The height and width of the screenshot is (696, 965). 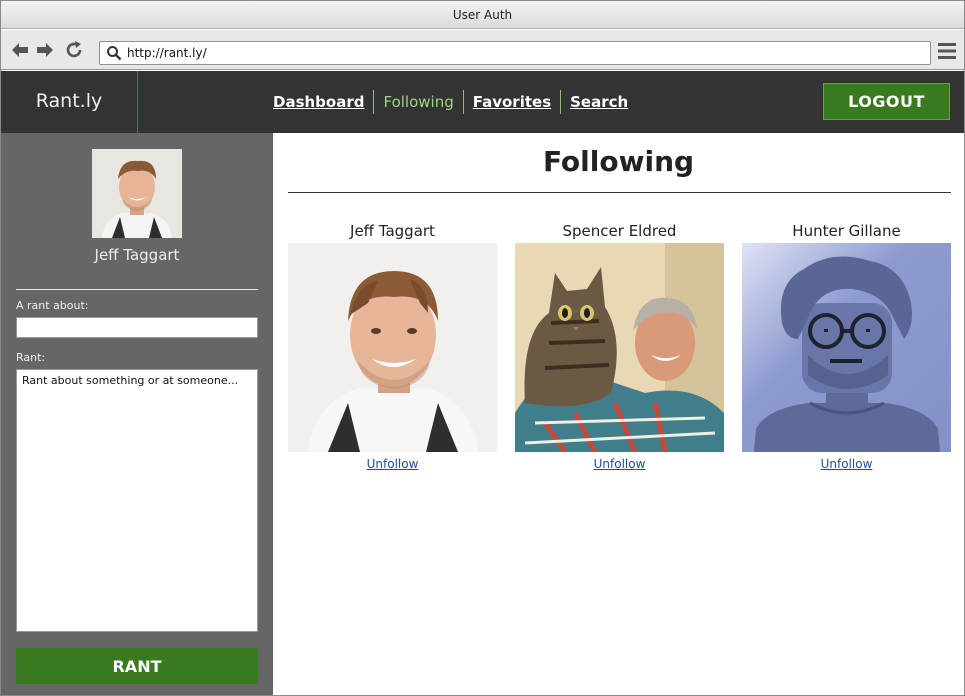 I want to click on rant-button: RANT, so click(x=137, y=666).